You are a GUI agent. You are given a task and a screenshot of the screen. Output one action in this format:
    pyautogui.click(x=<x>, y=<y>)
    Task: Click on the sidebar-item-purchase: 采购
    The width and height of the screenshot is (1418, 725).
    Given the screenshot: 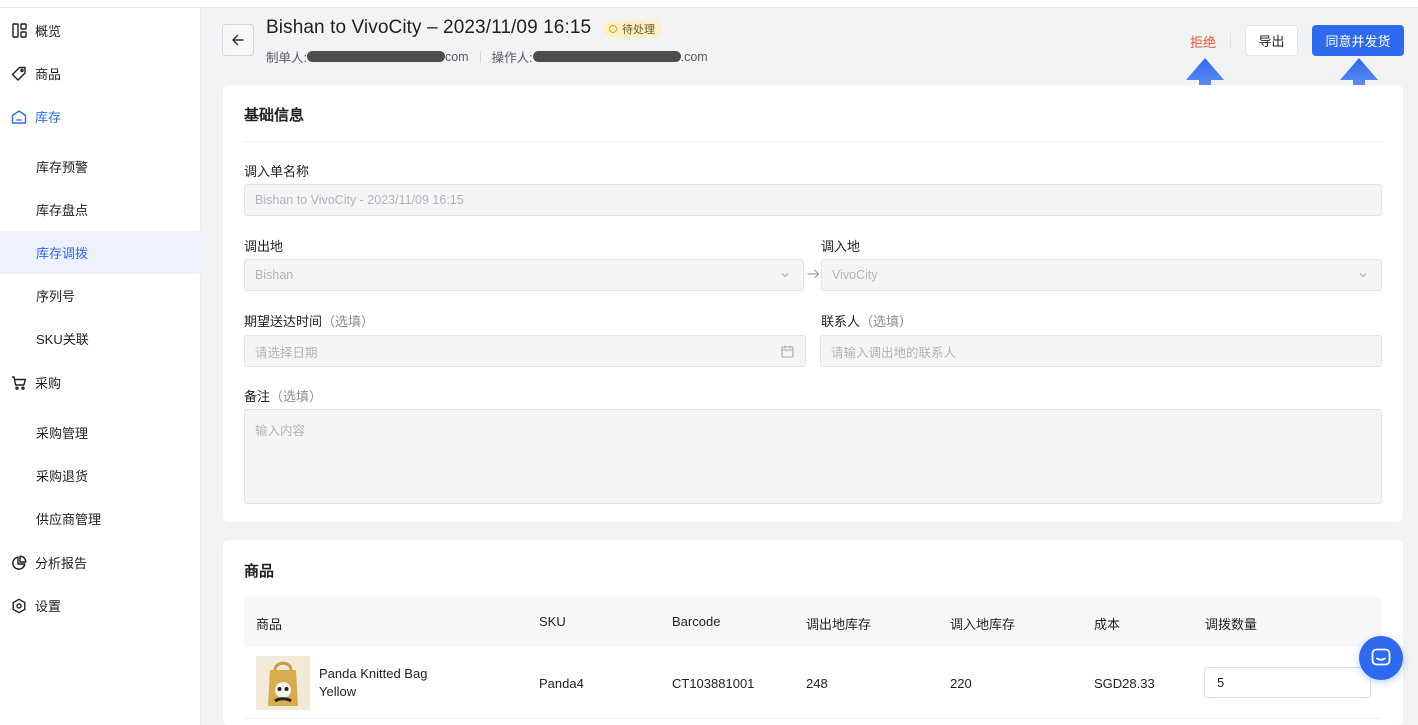 What is the action you would take?
    pyautogui.click(x=100, y=382)
    